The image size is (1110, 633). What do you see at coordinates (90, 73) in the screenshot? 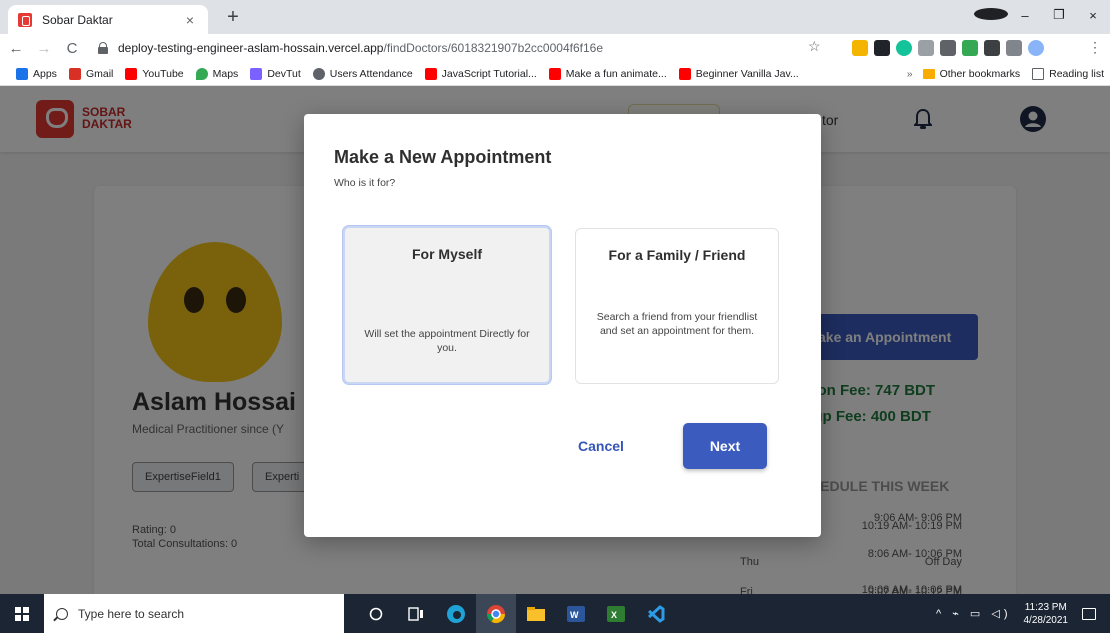
I see `bookmark-item: Gmail` at bounding box center [90, 73].